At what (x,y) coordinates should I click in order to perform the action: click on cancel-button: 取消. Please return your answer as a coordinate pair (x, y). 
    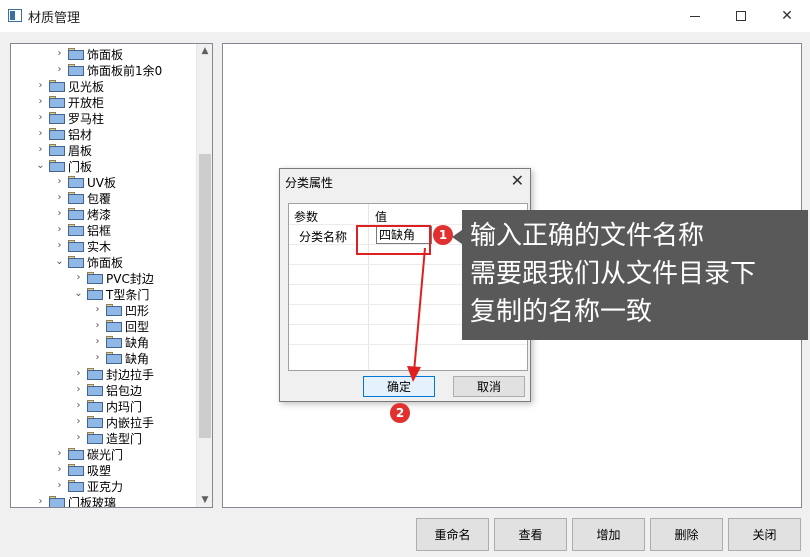
    Looking at the image, I should click on (489, 386).